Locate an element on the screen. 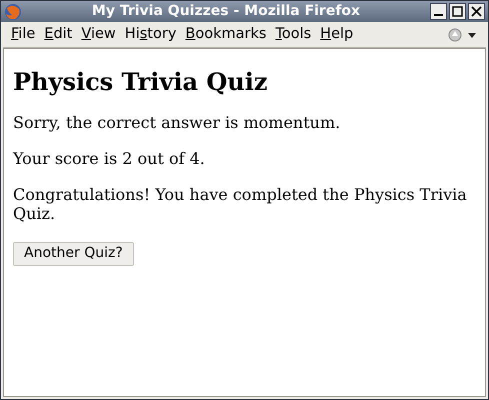 This screenshot has height=400, width=489. browser-logo-icon is located at coordinates (13, 11).